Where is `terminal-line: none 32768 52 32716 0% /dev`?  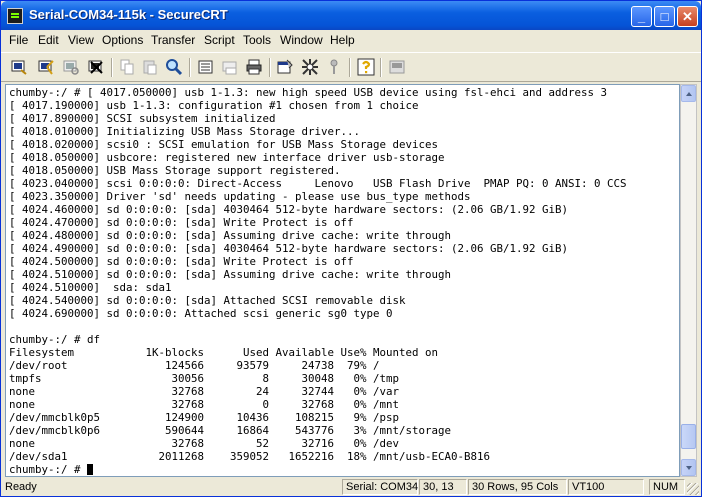 terminal-line: none 32768 52 32716 0% /dev is located at coordinates (204, 443).